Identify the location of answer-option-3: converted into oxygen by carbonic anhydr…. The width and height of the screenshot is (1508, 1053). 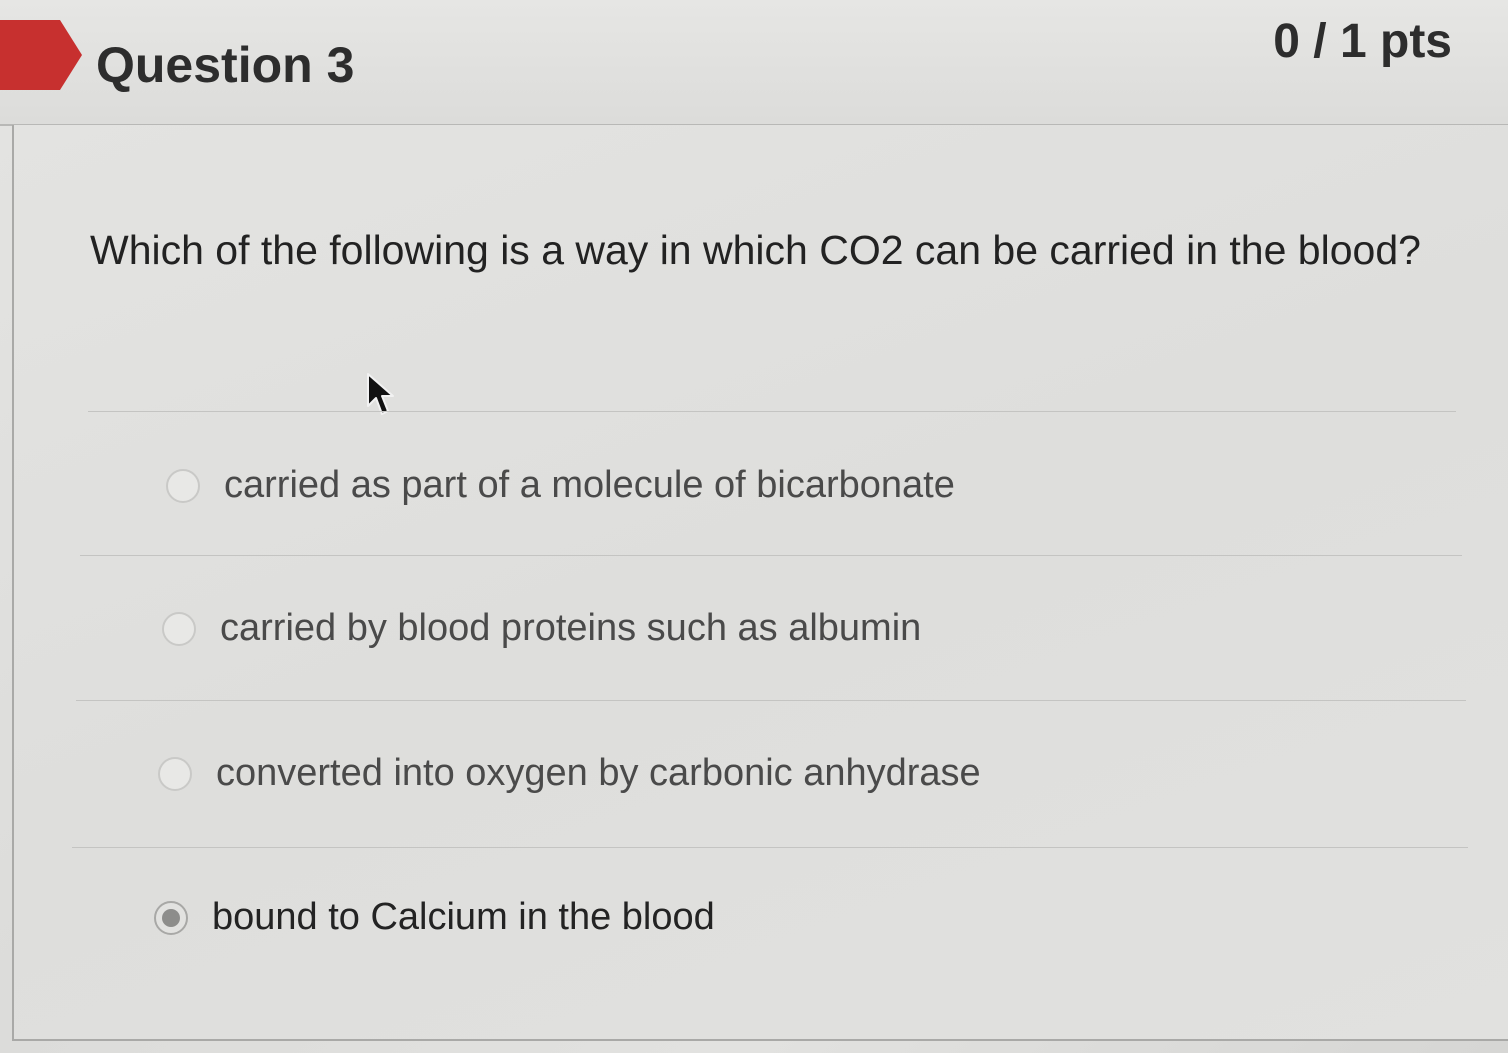
(569, 773).